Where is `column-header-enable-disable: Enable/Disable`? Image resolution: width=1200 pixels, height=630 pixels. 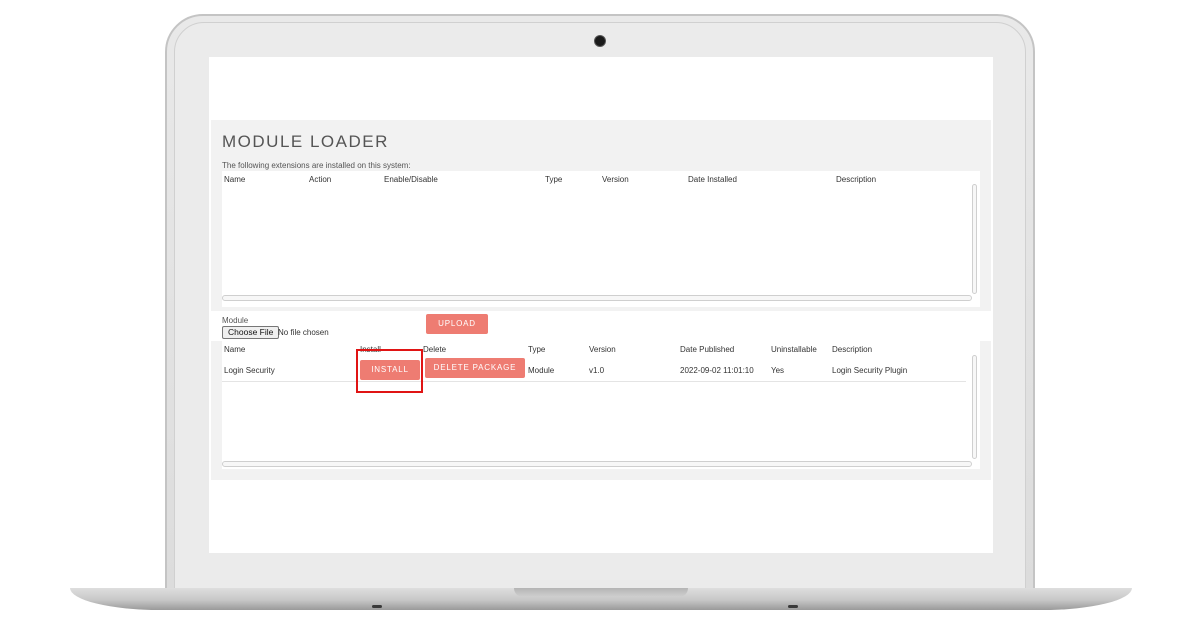
column-header-enable-disable: Enable/Disable is located at coordinates (411, 179).